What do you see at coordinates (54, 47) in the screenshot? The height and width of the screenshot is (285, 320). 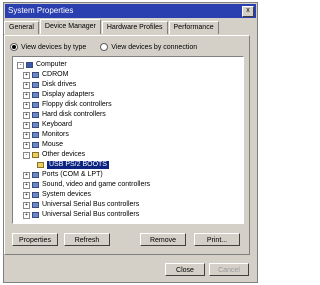 I see `view-by-type-label: View devices by type` at bounding box center [54, 47].